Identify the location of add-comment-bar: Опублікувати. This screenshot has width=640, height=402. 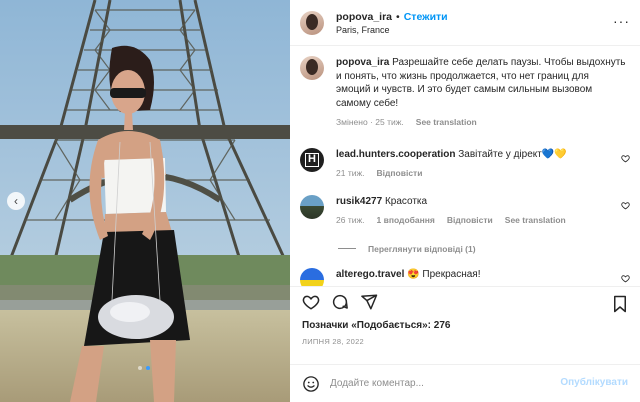
(465, 383).